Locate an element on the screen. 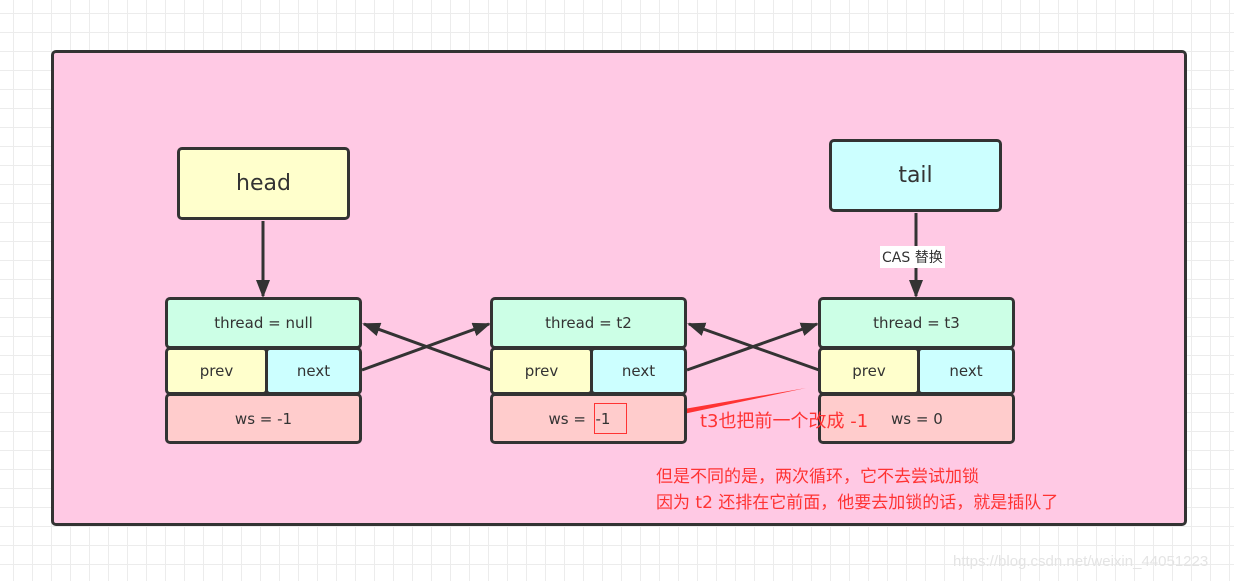 The height and width of the screenshot is (581, 1234). node3-ws-text: ws = 0 is located at coordinates (917, 418).